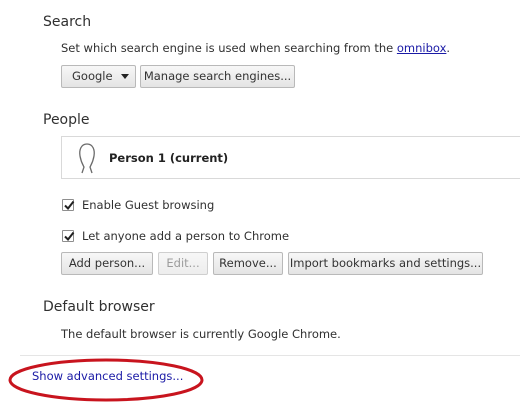  What do you see at coordinates (92, 76) in the screenshot?
I see `search-engine-value: Google` at bounding box center [92, 76].